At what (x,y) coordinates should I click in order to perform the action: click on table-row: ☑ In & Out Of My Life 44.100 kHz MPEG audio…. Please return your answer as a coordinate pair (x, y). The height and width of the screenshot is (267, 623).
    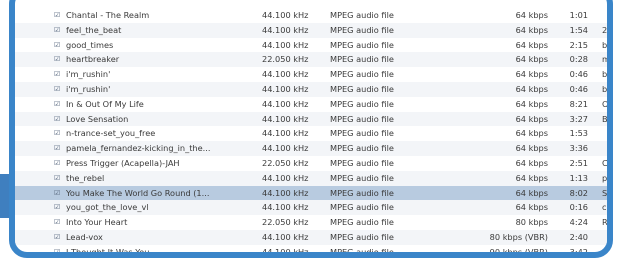
    Looking at the image, I should click on (311, 104).